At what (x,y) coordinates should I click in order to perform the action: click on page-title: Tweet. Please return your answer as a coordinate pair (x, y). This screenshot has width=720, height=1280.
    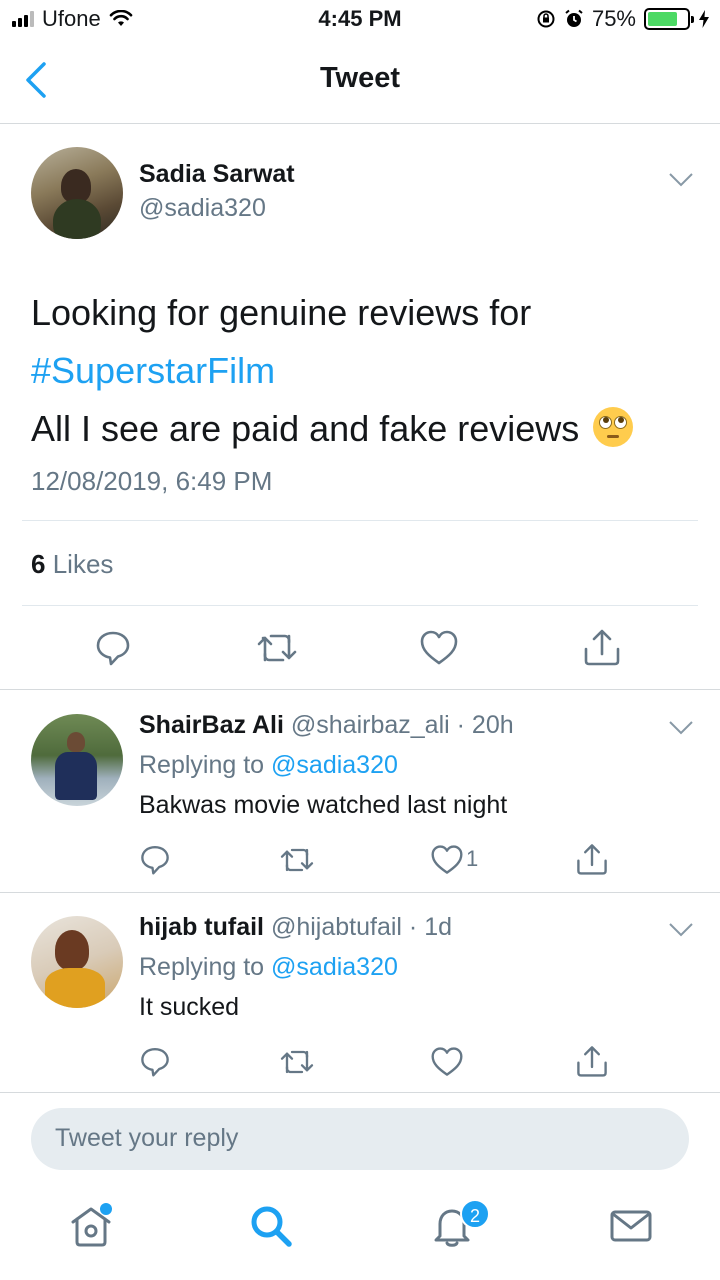
    Looking at the image, I should click on (360, 78).